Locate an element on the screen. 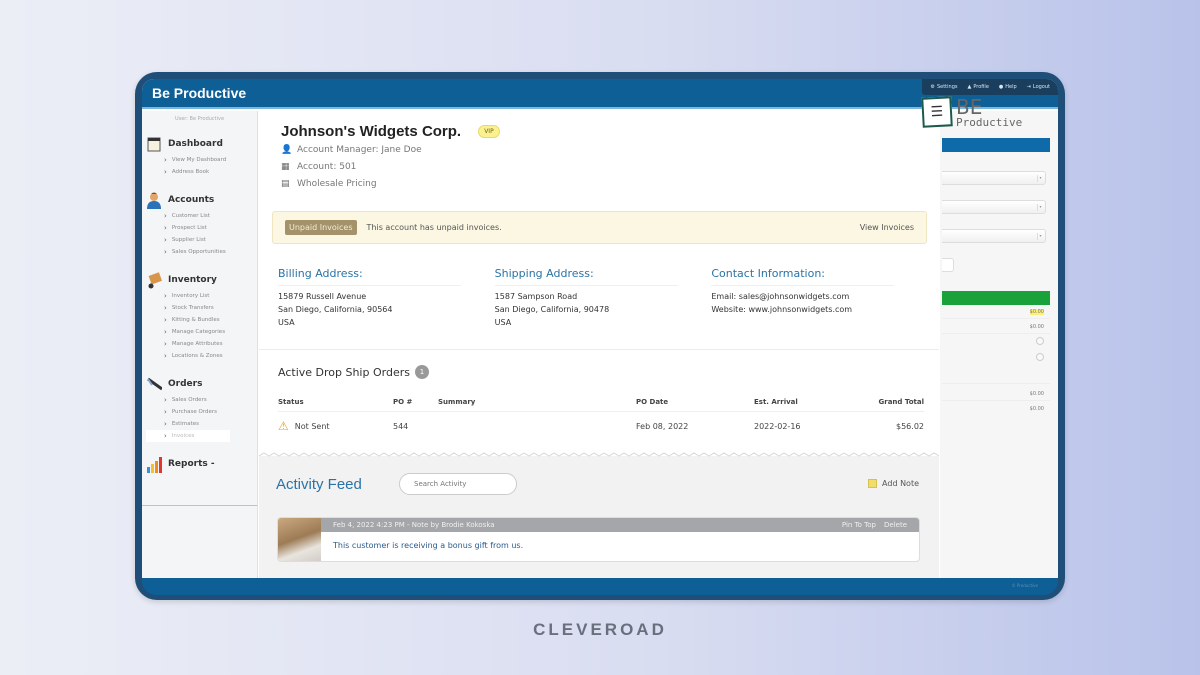 The height and width of the screenshot is (675, 1200). list-icon: ☰ is located at coordinates (937, 112).